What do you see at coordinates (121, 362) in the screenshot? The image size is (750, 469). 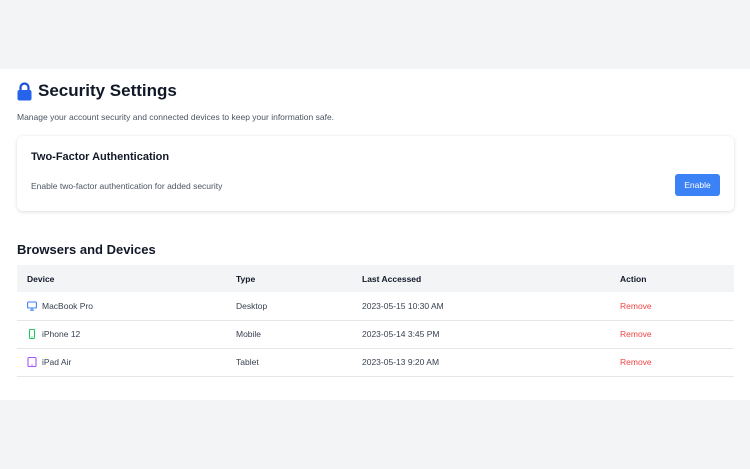 I see `device-cell: iPad Air` at bounding box center [121, 362].